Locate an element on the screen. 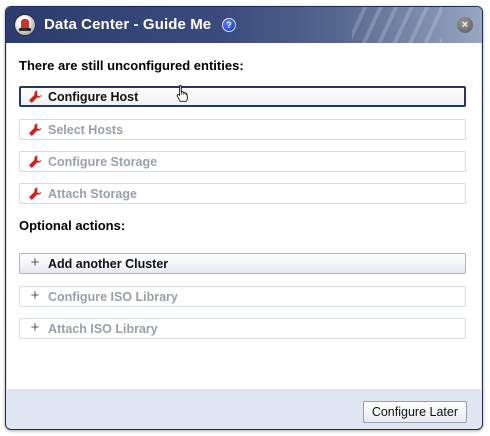  configure-host-button: Configure Host is located at coordinates (242, 96).